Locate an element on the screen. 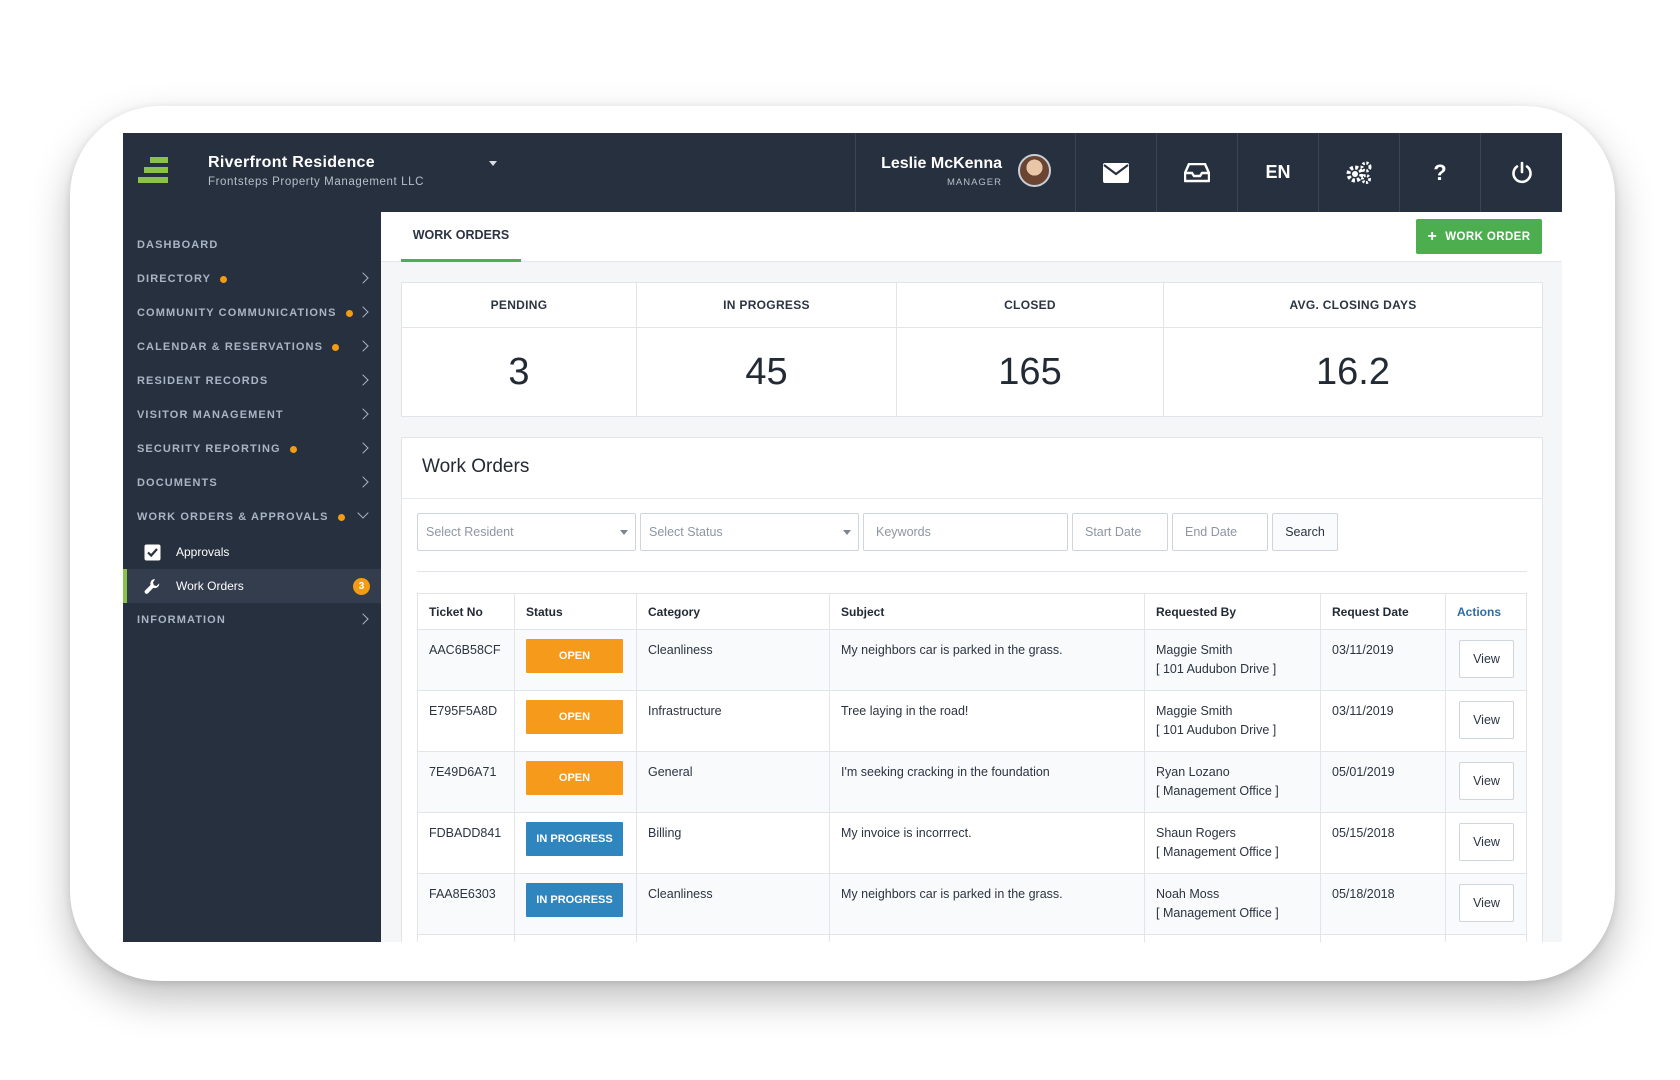  messages-button is located at coordinates (1115, 172).